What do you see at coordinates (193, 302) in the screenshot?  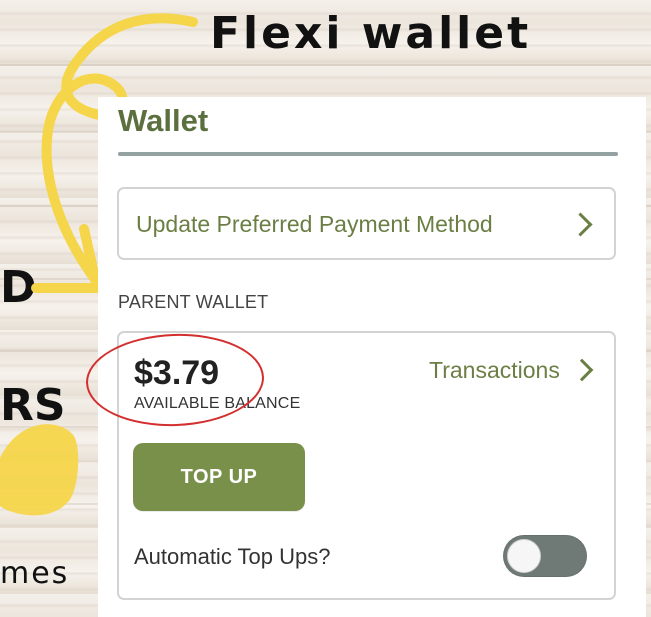 I see `parent-wallet-section-label: PARENT WALLET` at bounding box center [193, 302].